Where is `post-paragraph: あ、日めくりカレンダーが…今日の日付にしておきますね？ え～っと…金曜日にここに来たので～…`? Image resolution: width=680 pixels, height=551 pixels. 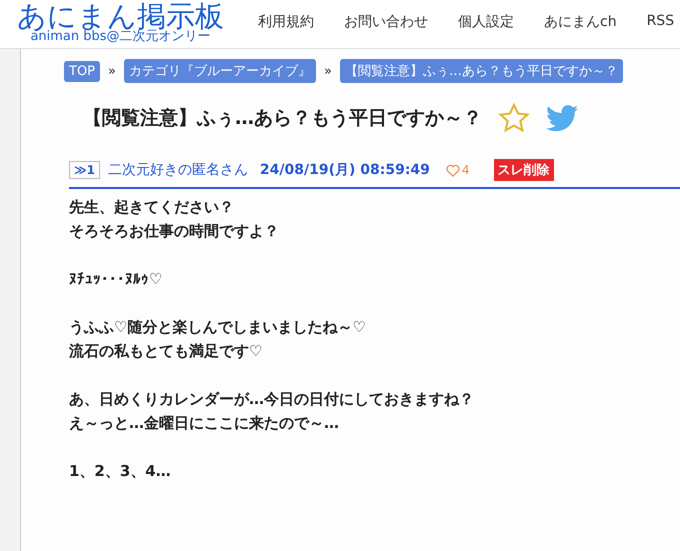 post-paragraph: あ、日めくりカレンダーが…今日の日付にしておきますね？ え～っと…金曜日にここに来たので～… is located at coordinates (272, 411).